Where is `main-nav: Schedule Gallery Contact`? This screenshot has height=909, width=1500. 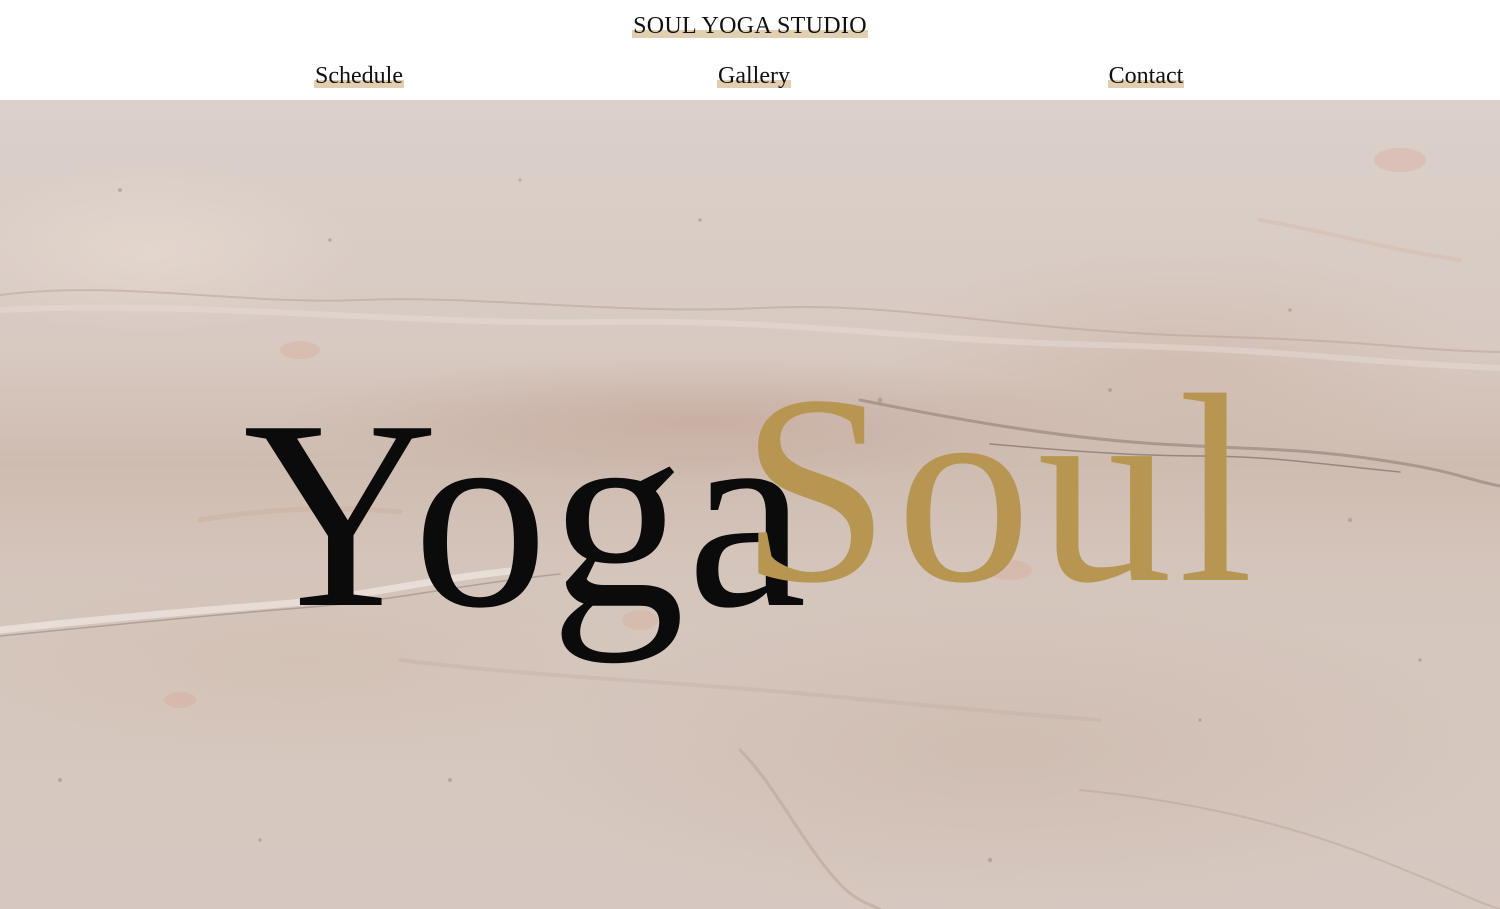
main-nav: Schedule Gallery Contact is located at coordinates (750, 76).